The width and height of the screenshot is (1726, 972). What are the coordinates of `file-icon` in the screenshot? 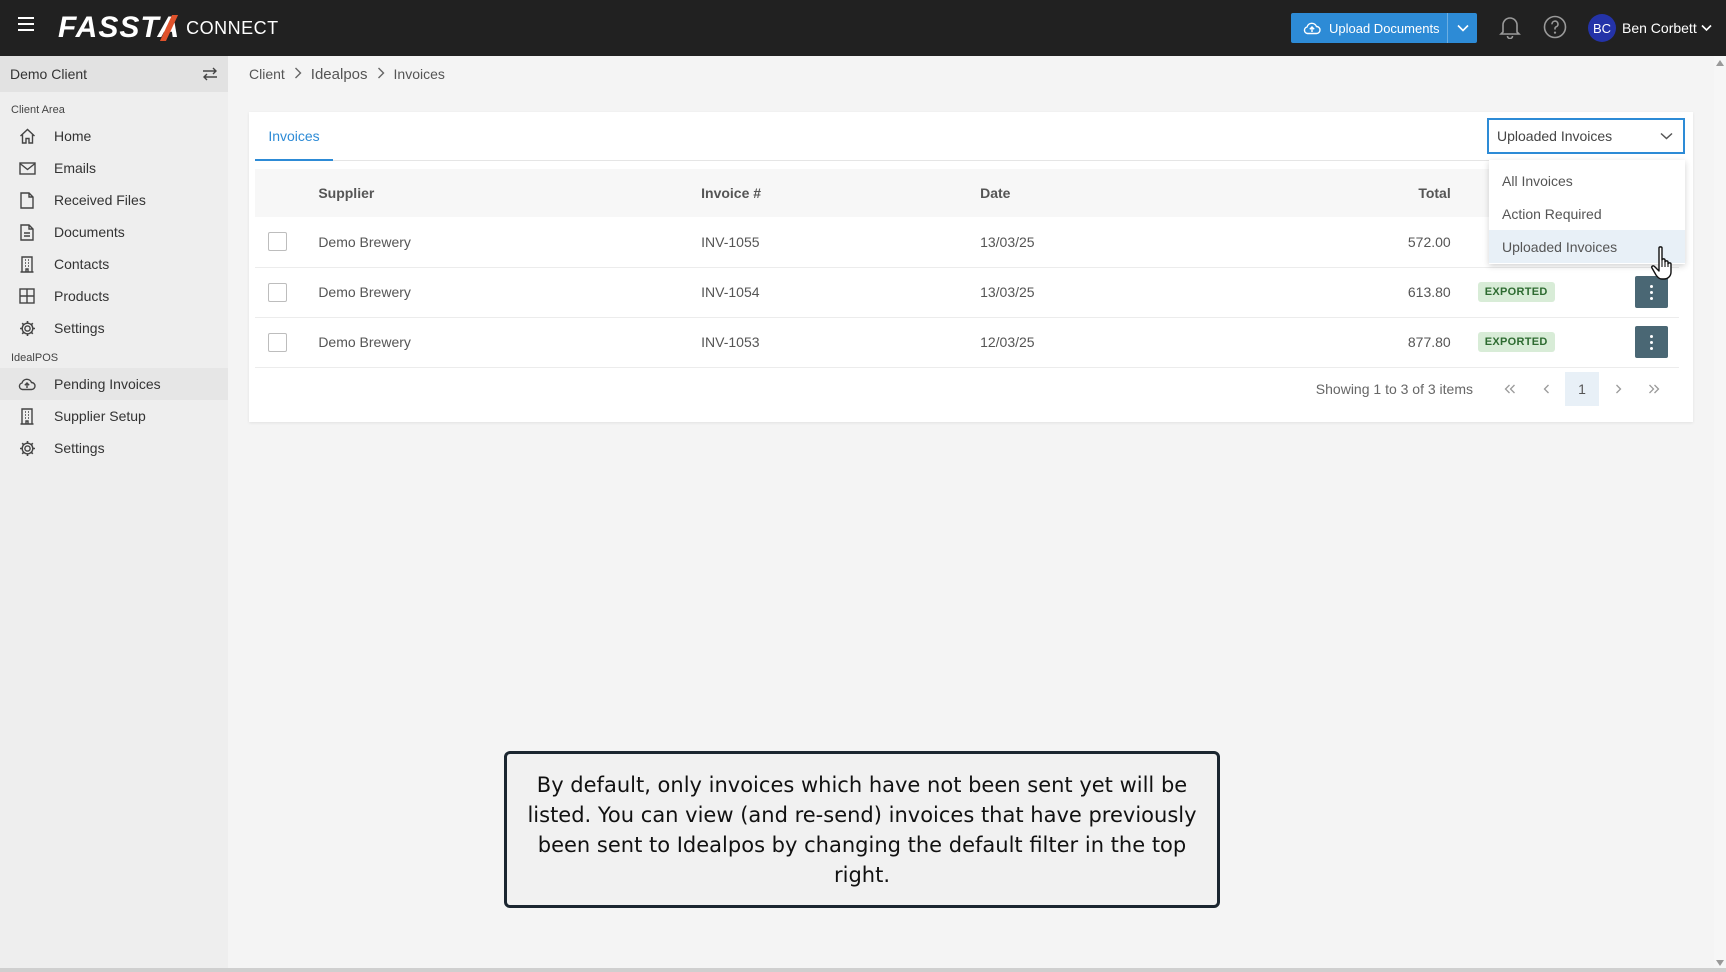 It's located at (27, 200).